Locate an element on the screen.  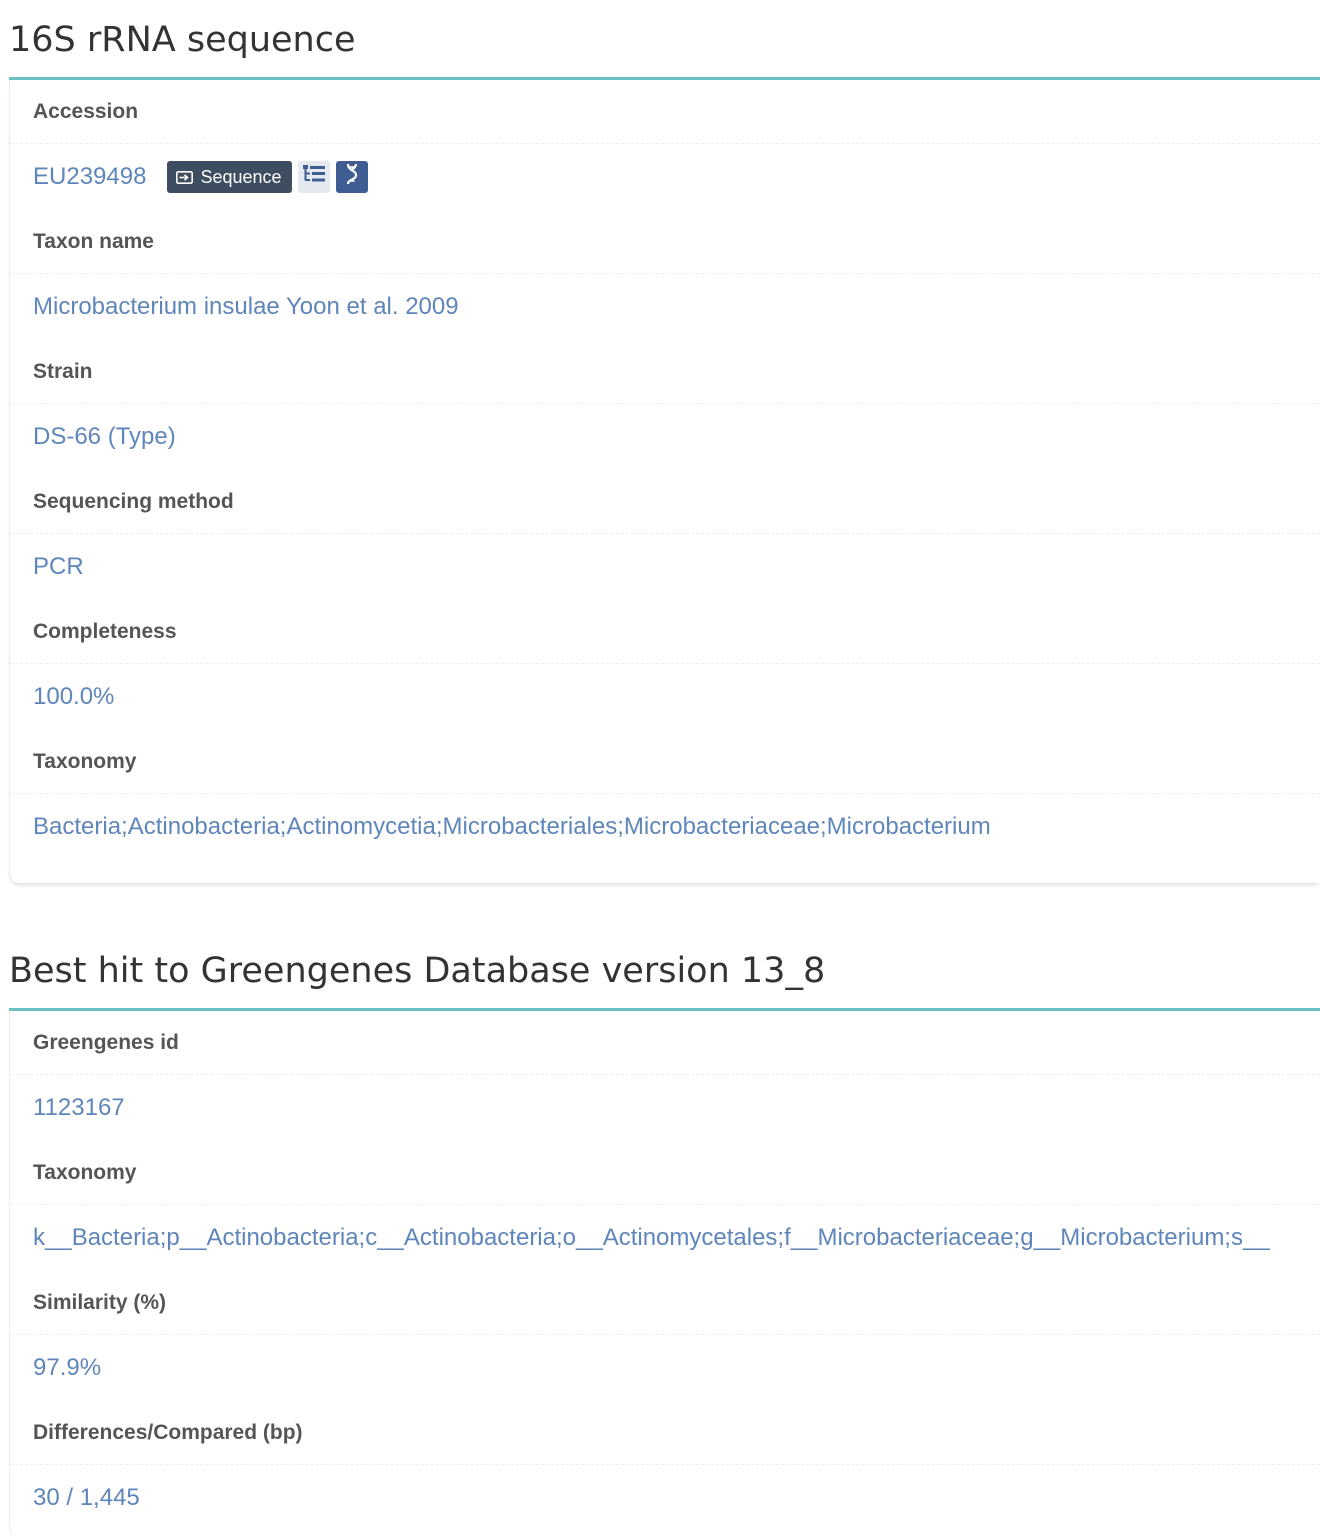
taxonomy-label: Taxonomy is located at coordinates (665, 762).